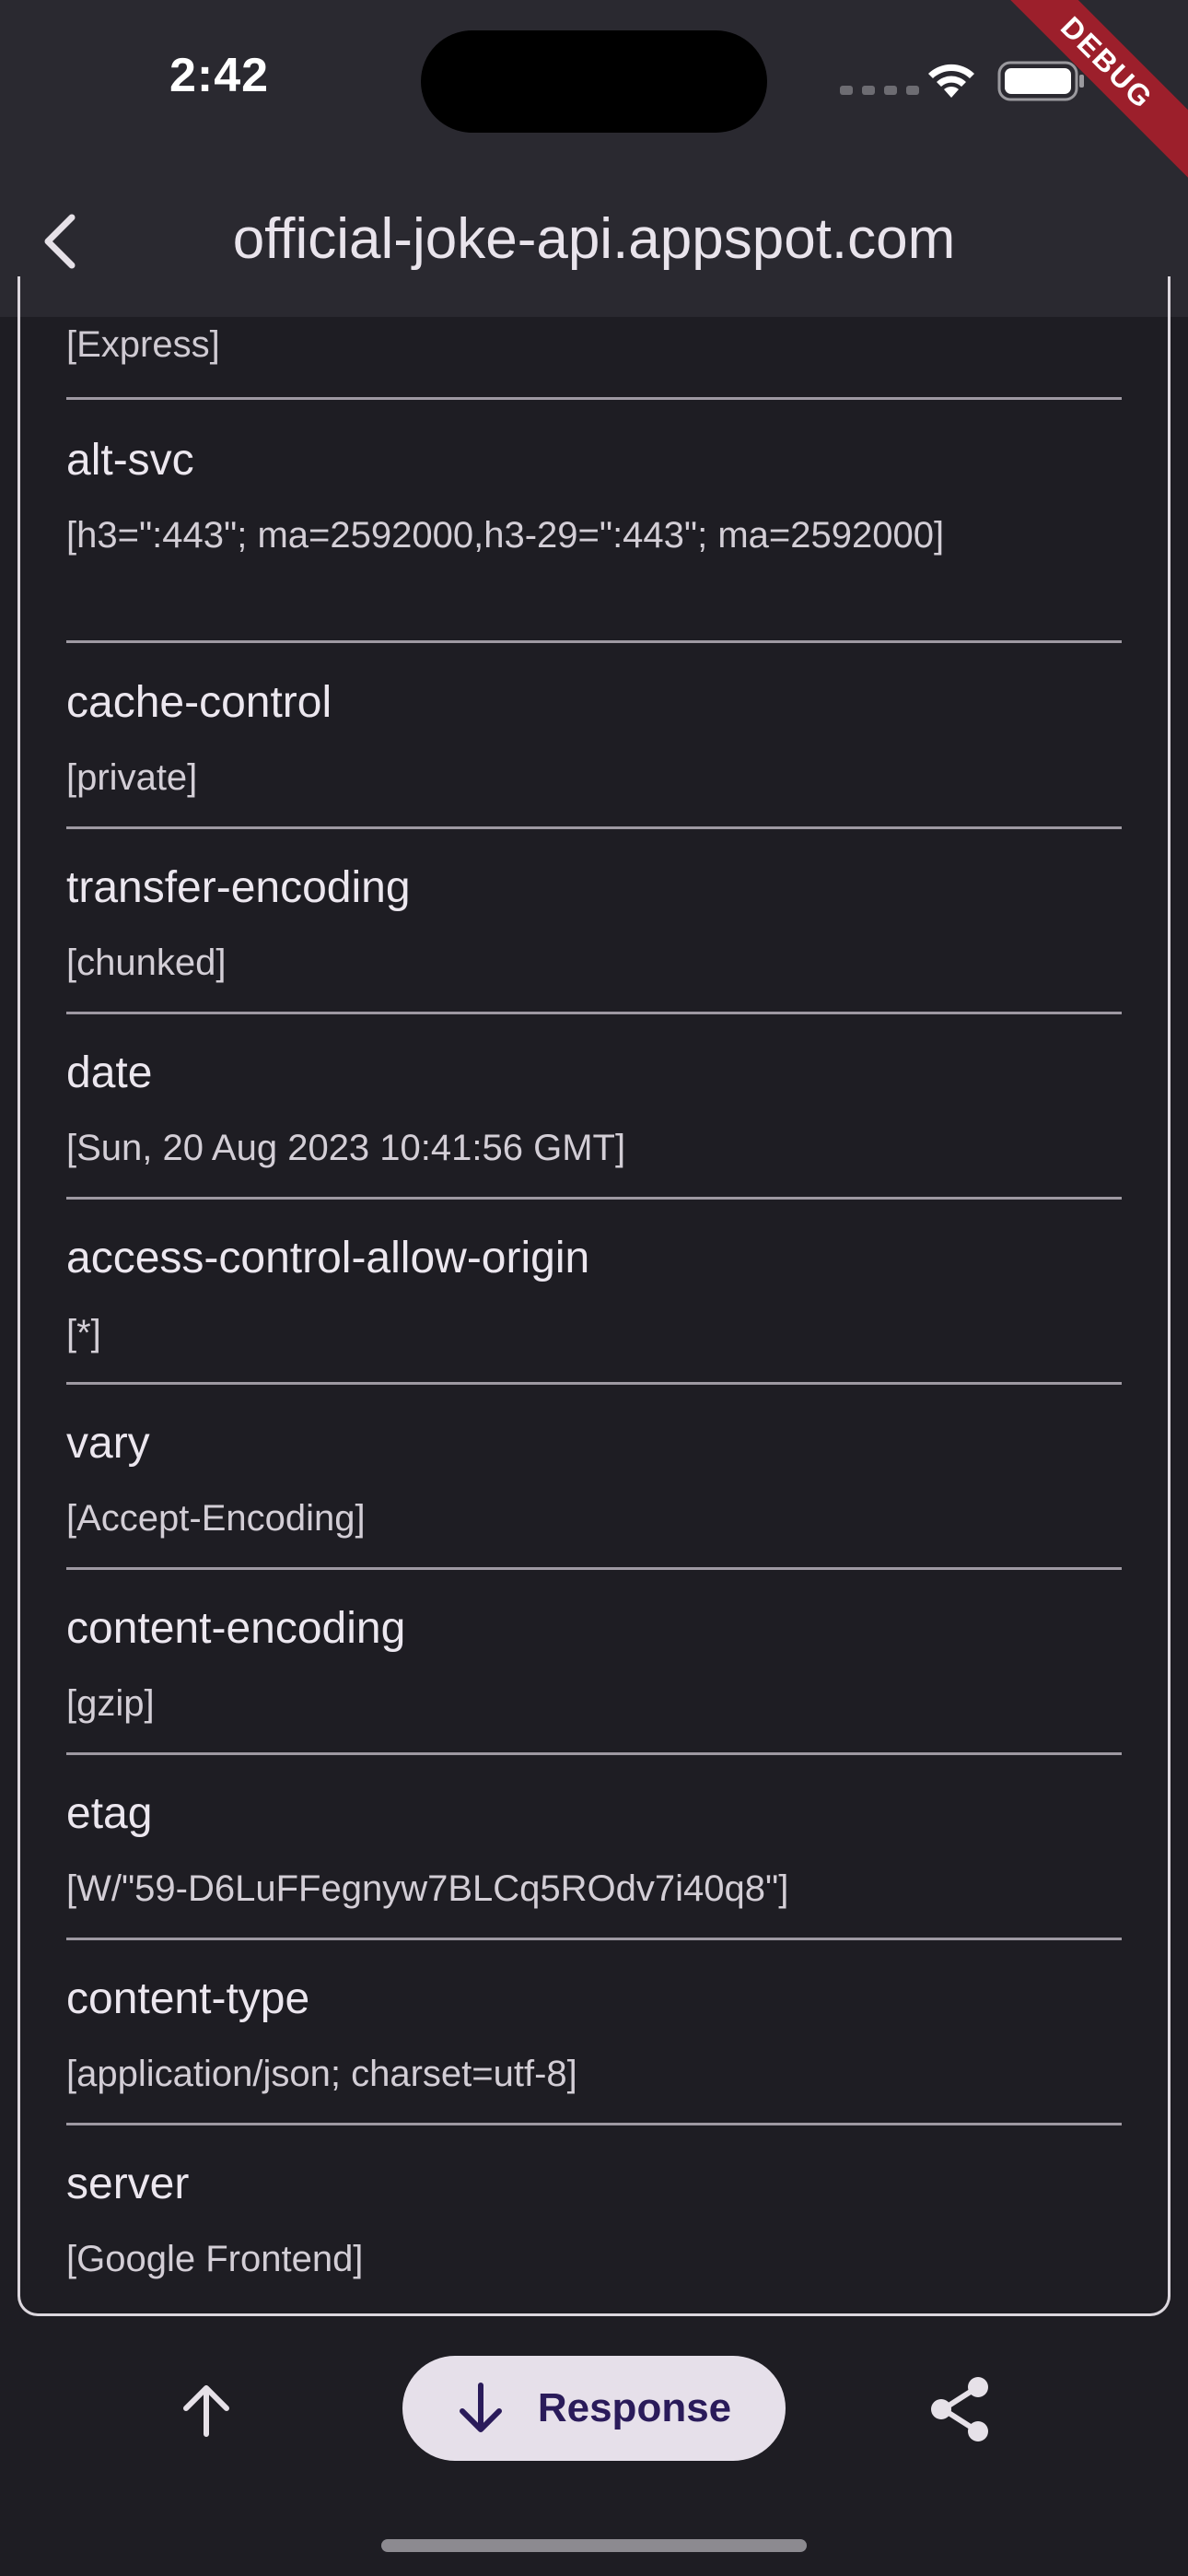 Image resolution: width=1188 pixels, height=2576 pixels. I want to click on app-bar: 2:42 DEBUG official-joke-api.appspot.com, so click(594, 158).